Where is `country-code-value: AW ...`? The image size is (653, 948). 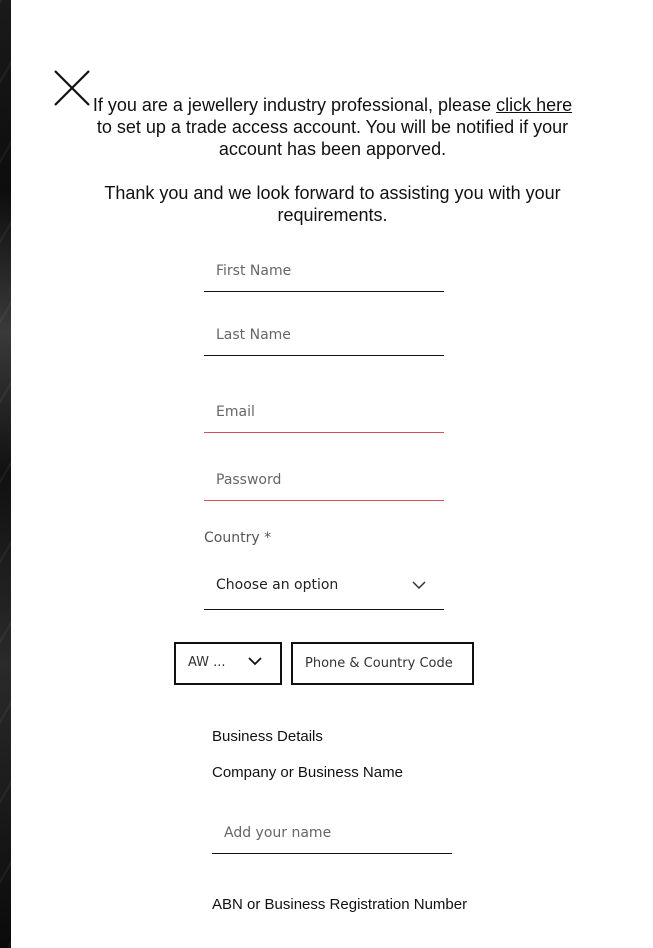 country-code-value: AW ... is located at coordinates (207, 662).